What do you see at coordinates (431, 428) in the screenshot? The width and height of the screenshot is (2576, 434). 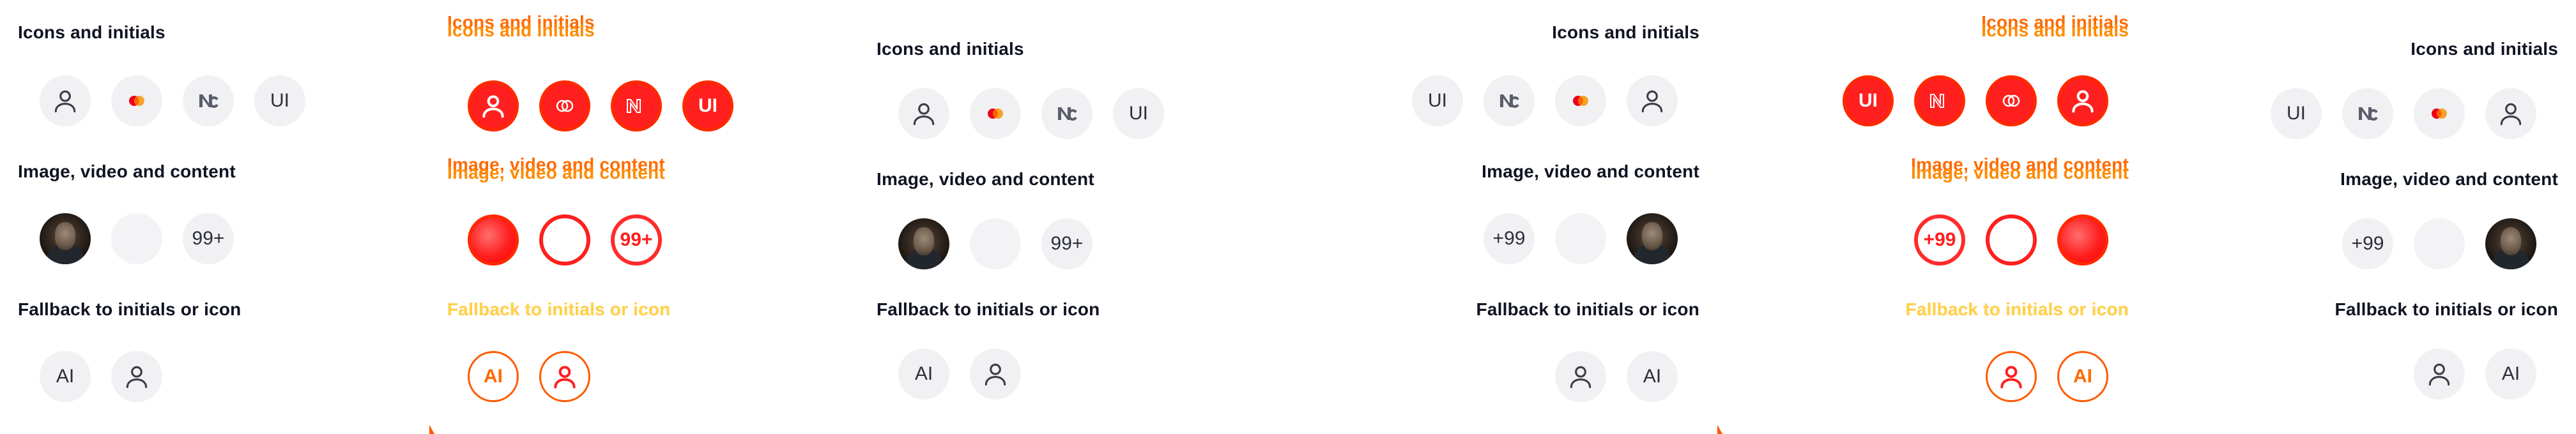 I see `diff-corner-marker` at bounding box center [431, 428].